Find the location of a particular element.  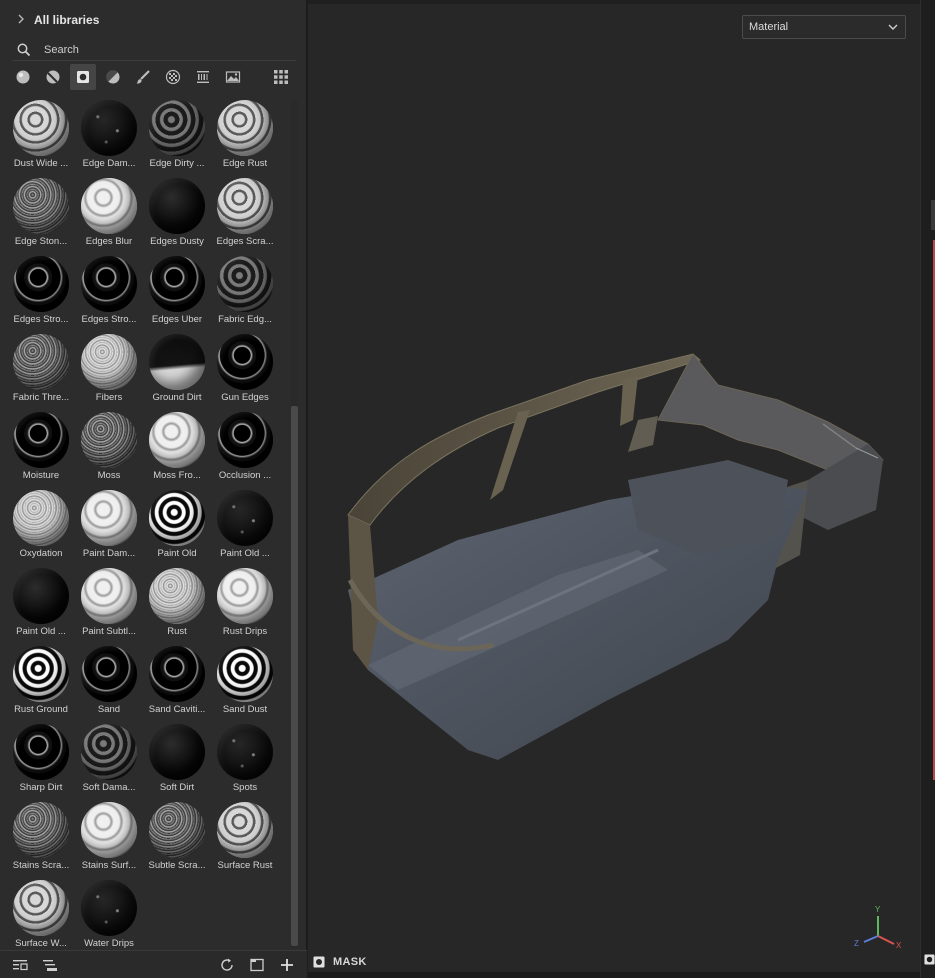

search-bar is located at coordinates (154, 50).